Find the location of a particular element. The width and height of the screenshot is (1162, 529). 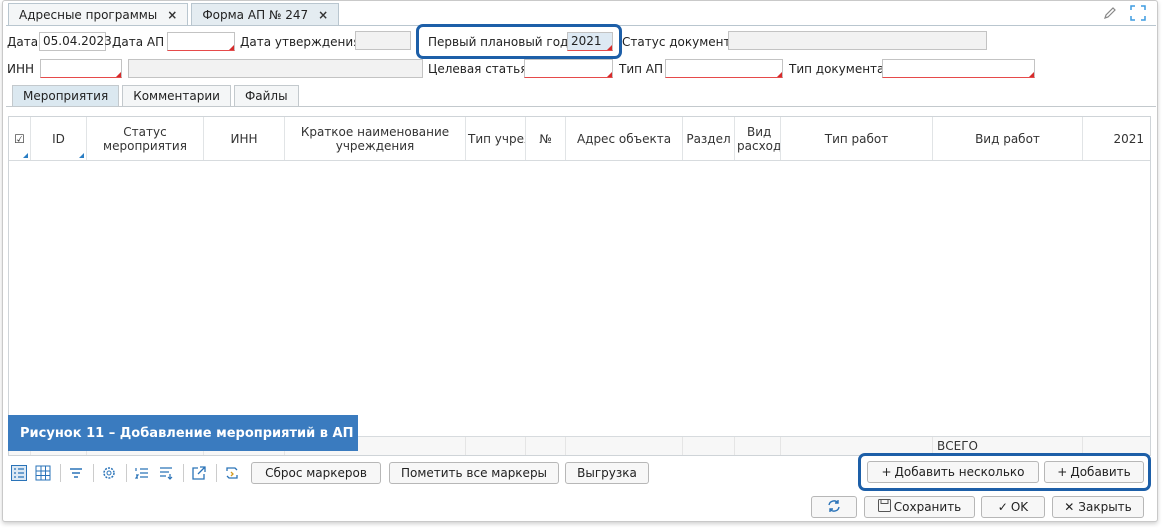

save-icon is located at coordinates (884, 507).